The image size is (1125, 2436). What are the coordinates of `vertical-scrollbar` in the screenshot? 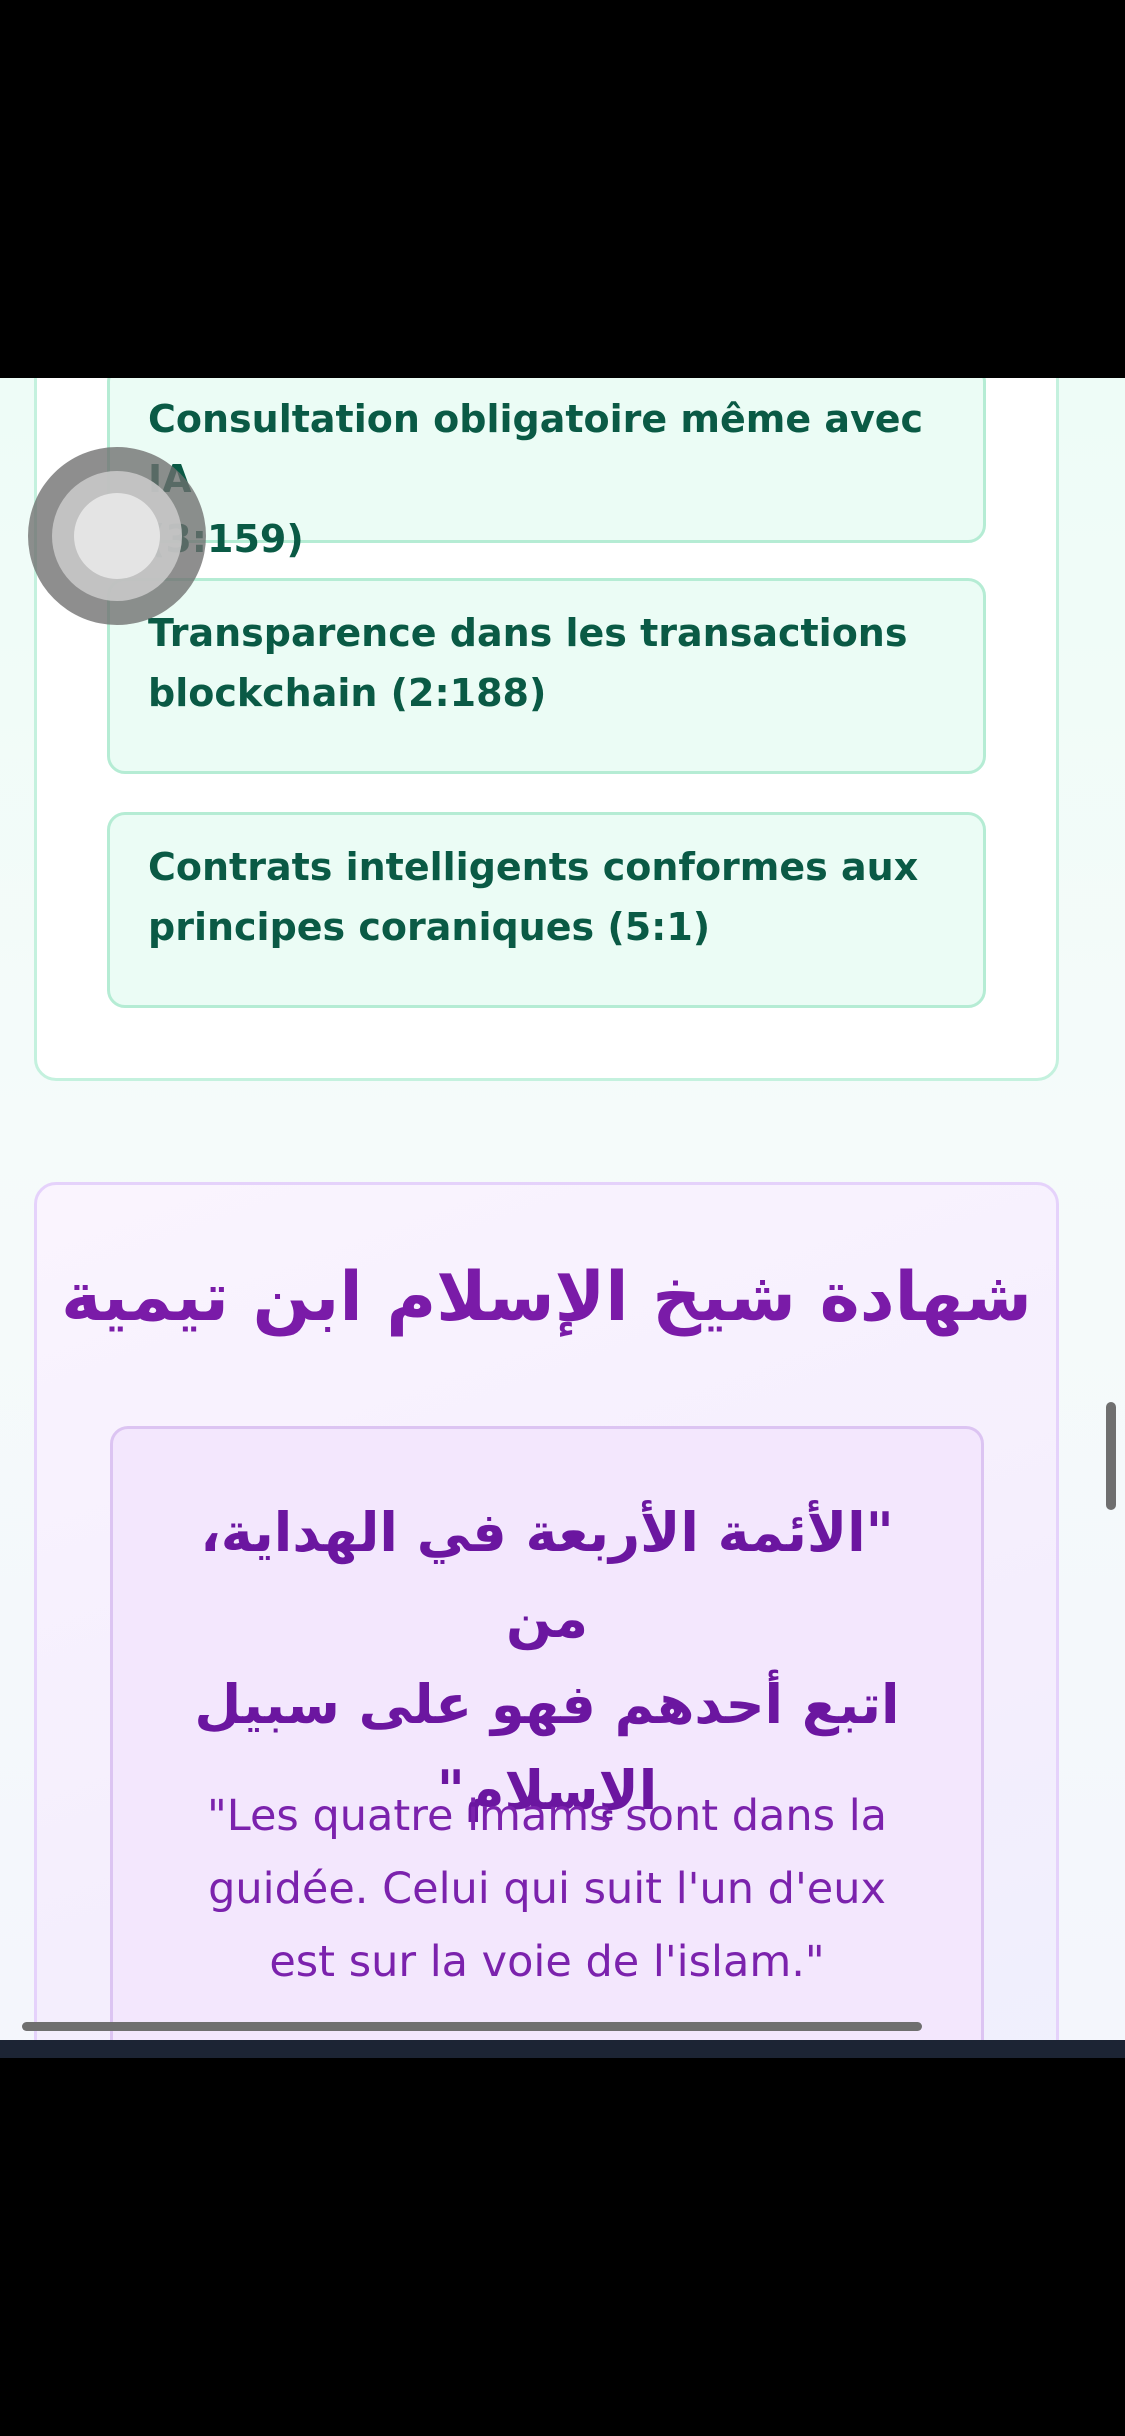 It's located at (1111, 1456).